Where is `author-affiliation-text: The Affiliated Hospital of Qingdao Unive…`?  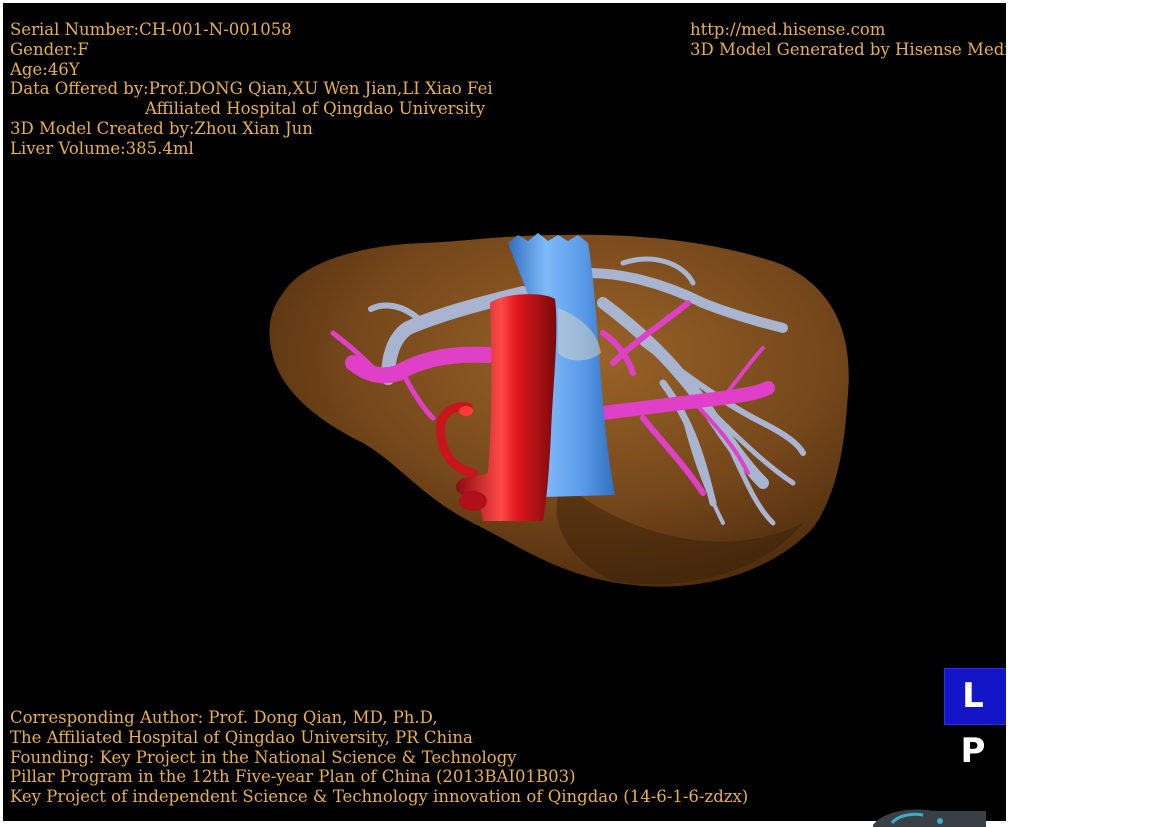
author-affiliation-text: The Affiliated Hospital of Qingdao Unive… is located at coordinates (241, 737).